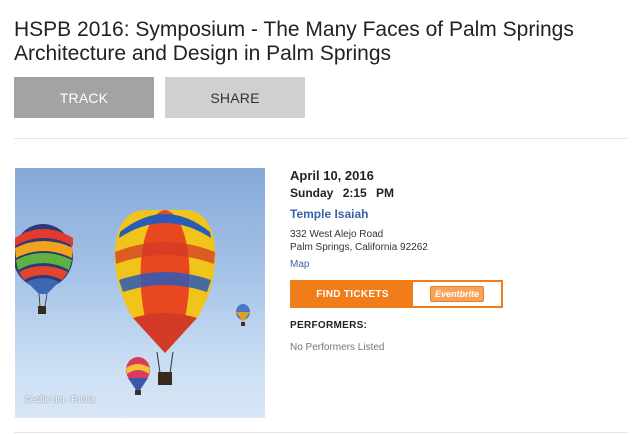 The width and height of the screenshot is (642, 434). I want to click on eventbrite-logo: Eventbrite, so click(456, 294).